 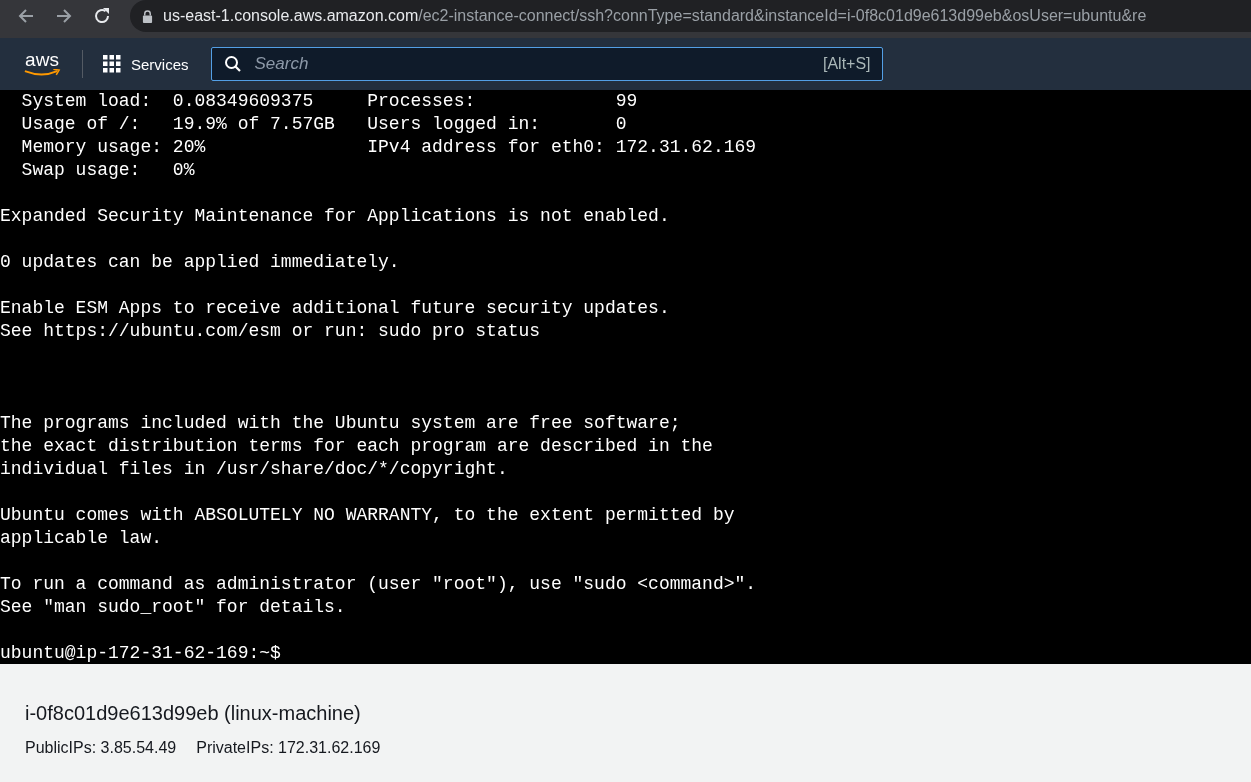 I want to click on search-icon, so click(x=232, y=64).